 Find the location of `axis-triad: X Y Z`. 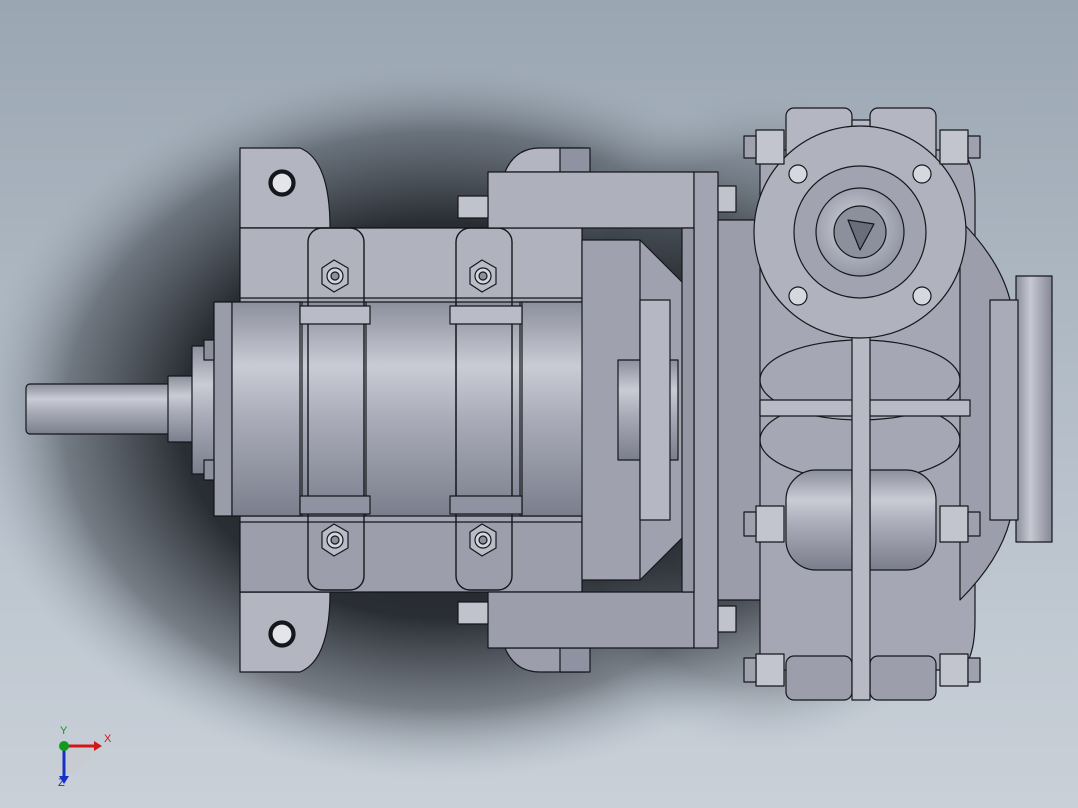

axis-triad: X Y Z is located at coordinates (83, 759).